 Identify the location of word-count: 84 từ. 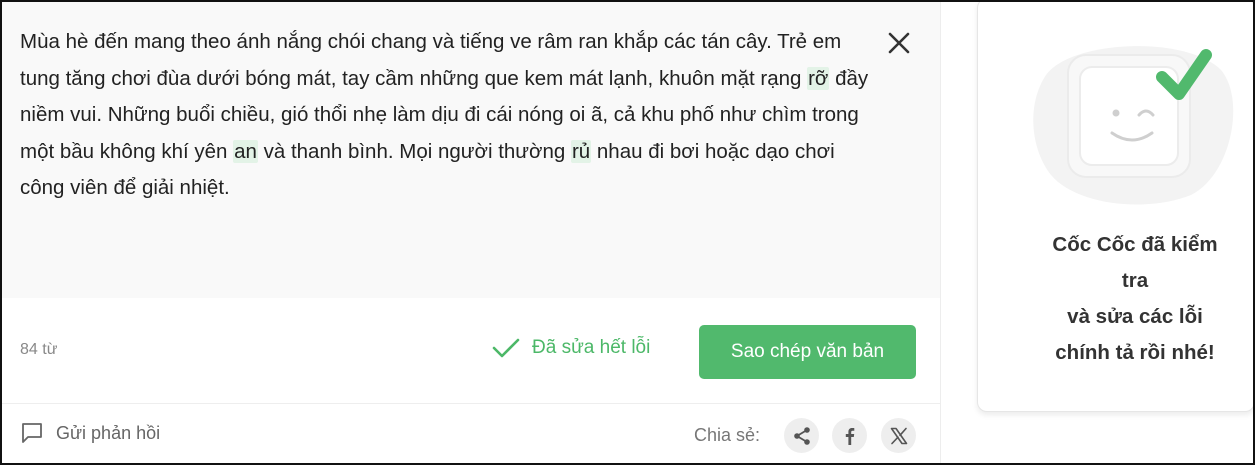
(39, 349).